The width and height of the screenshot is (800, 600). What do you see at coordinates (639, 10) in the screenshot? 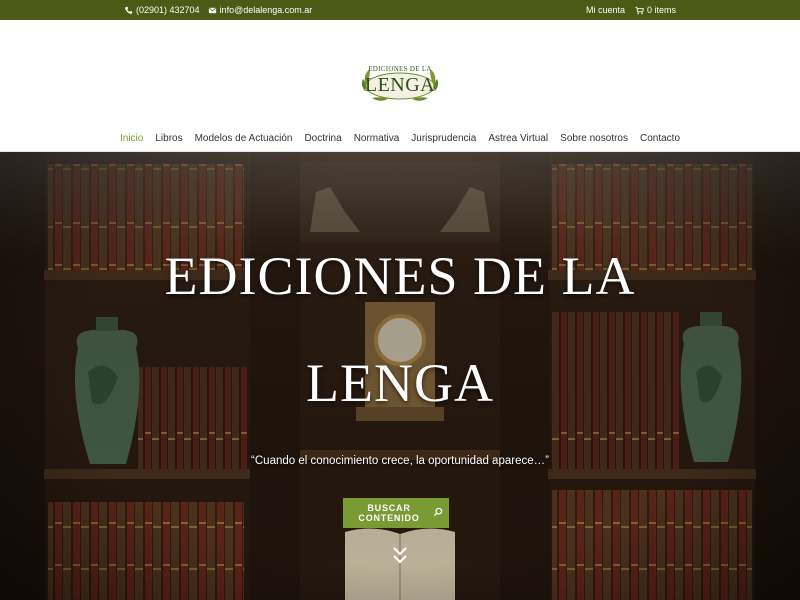
I see `cart-icon` at bounding box center [639, 10].